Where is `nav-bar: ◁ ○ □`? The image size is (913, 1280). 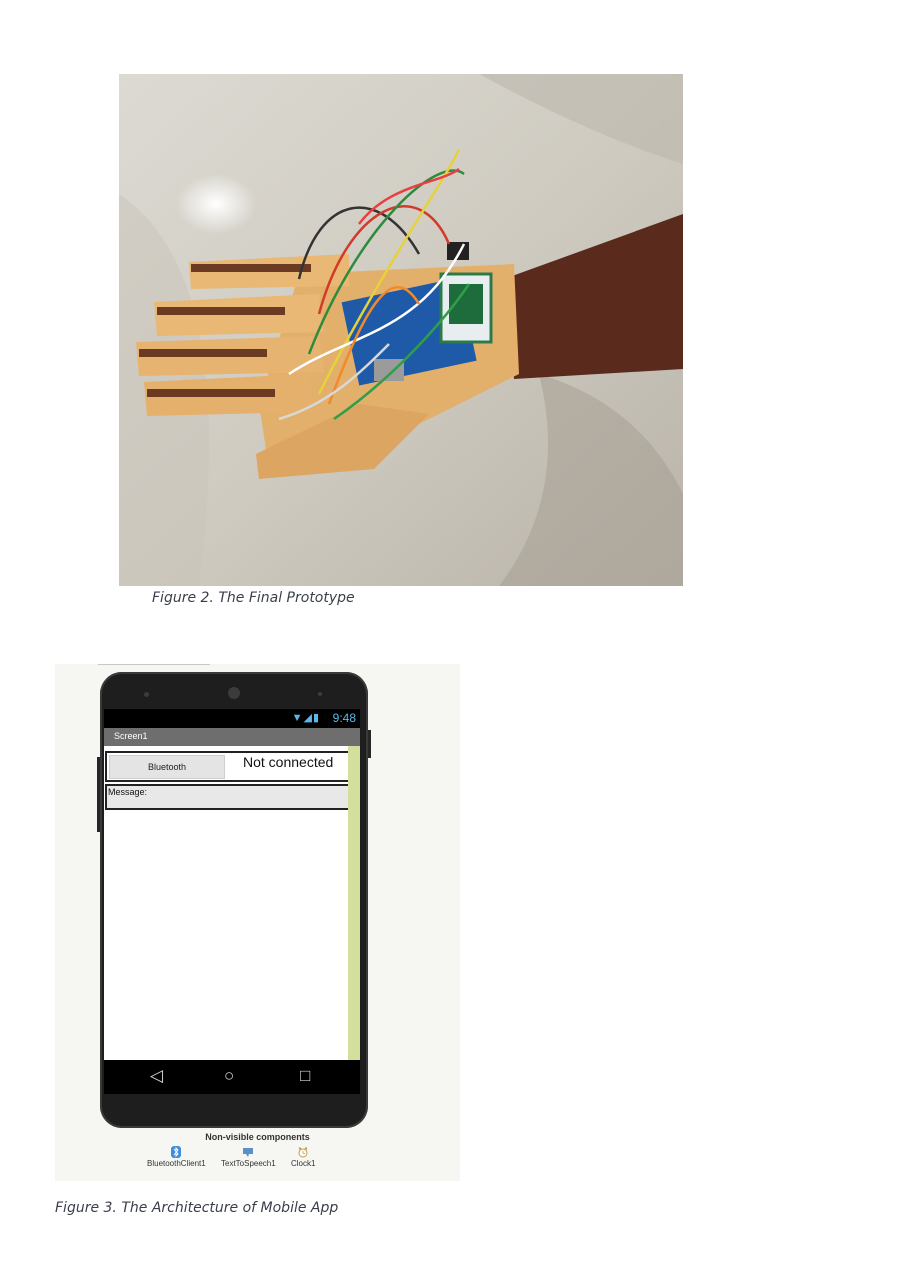
nav-bar: ◁ ○ □ is located at coordinates (232, 1077).